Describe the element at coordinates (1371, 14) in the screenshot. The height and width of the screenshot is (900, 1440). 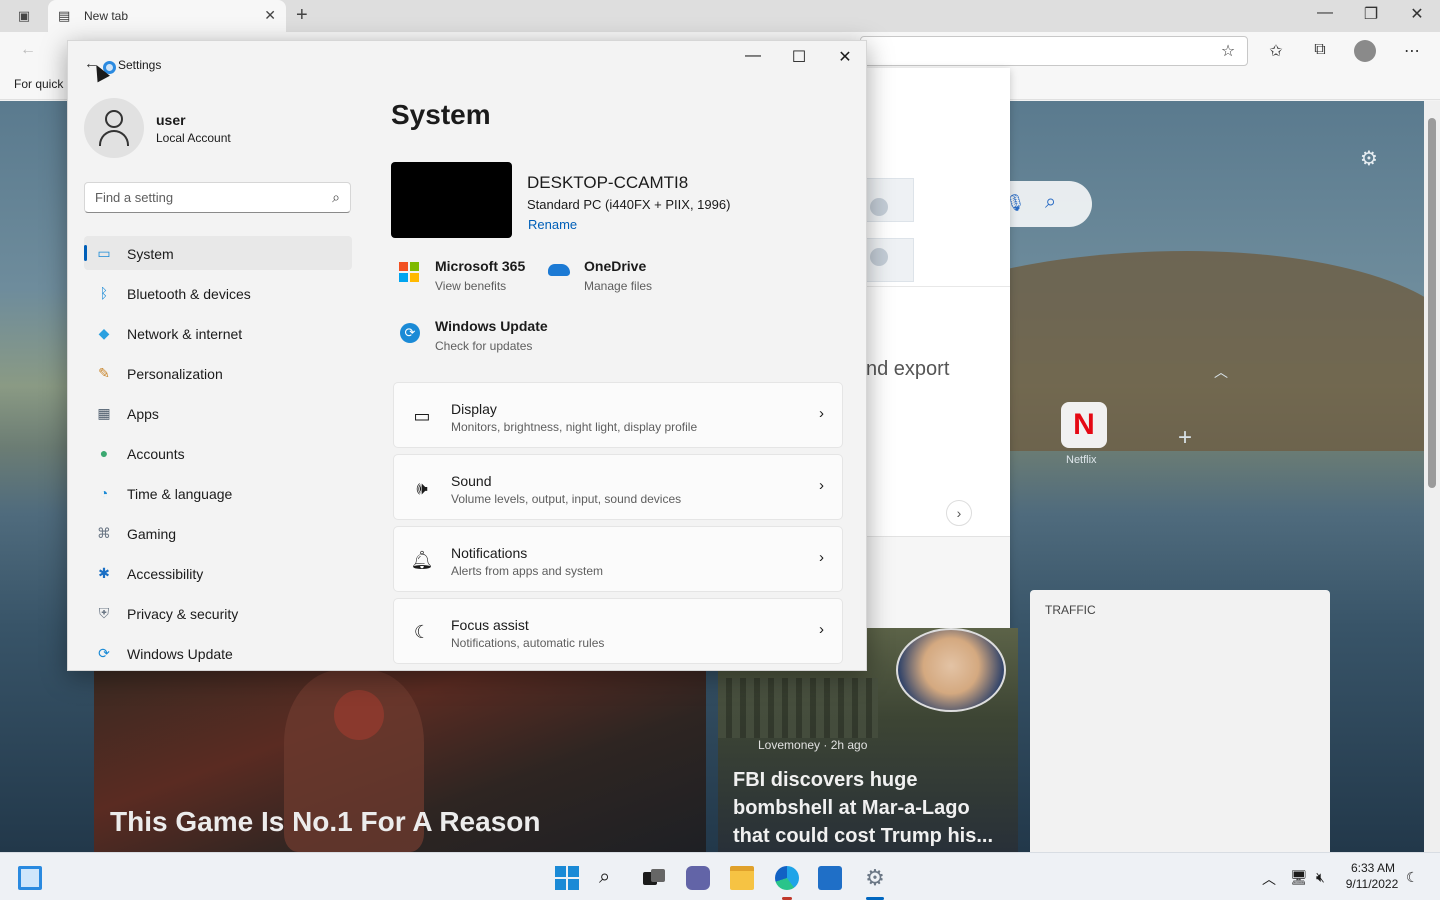
I see `restore-icon: ❐` at that location.